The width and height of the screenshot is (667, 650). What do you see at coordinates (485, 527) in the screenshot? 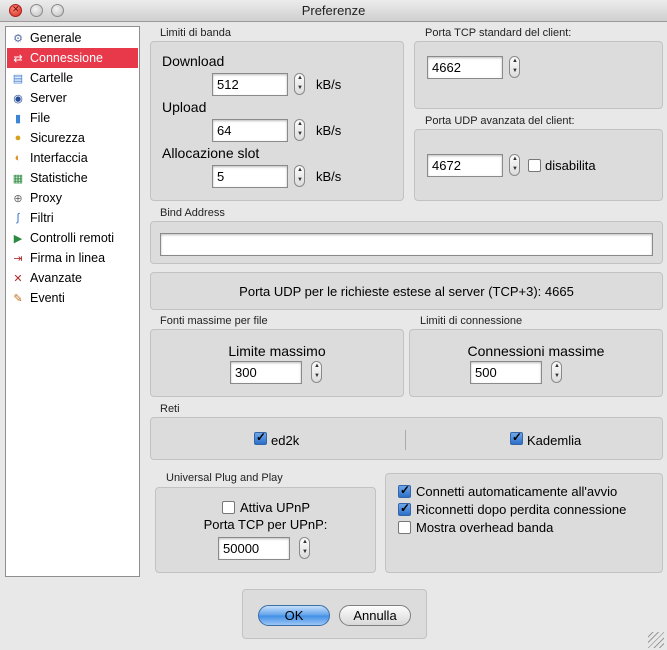
I see `overhead-label: Mostra overhead banda` at bounding box center [485, 527].